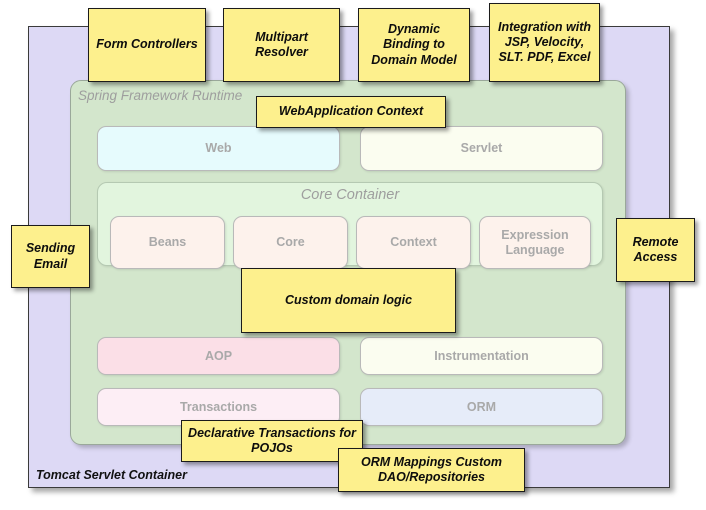  I want to click on module-context: Context, so click(413, 242).